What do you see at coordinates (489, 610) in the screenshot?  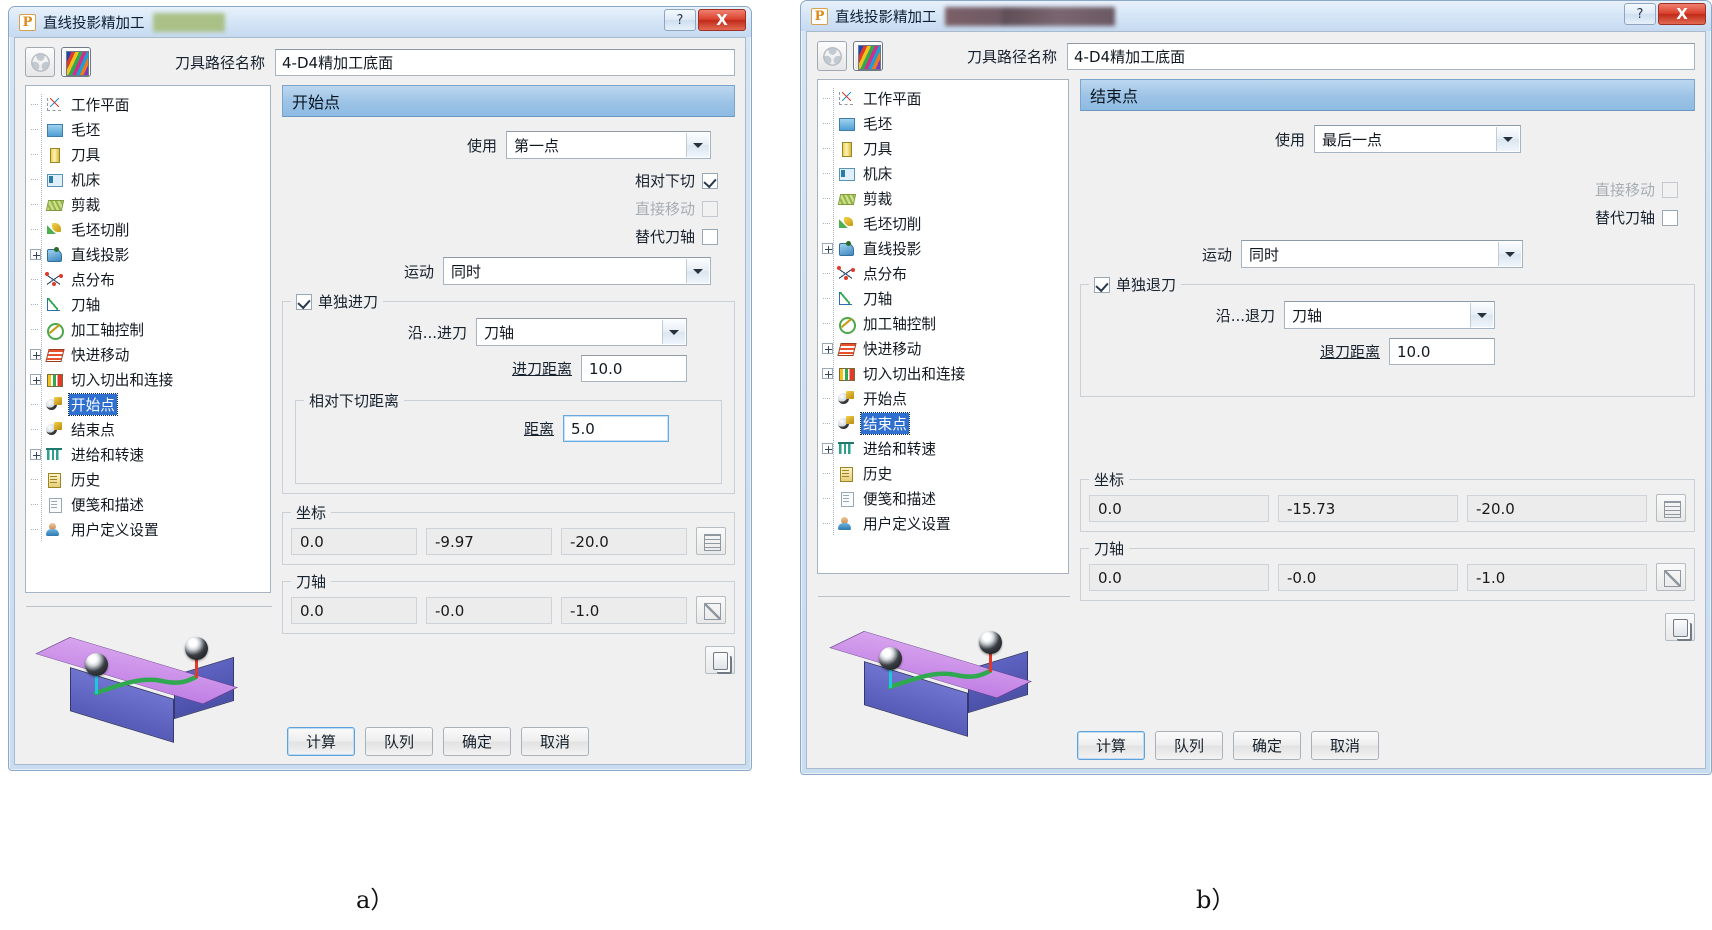 I see `axis-j-a: -0.0` at bounding box center [489, 610].